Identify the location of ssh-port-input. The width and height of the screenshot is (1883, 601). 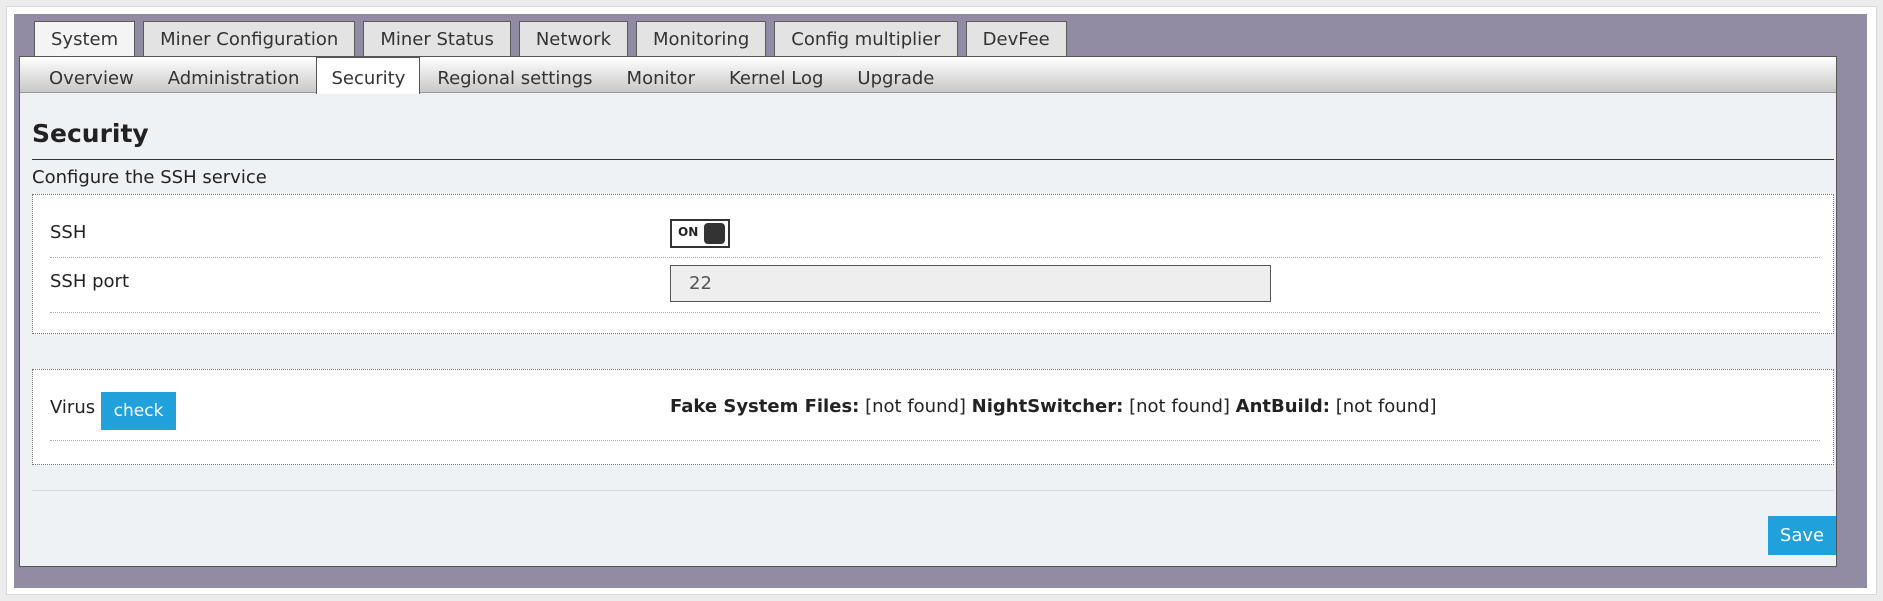
(970, 283).